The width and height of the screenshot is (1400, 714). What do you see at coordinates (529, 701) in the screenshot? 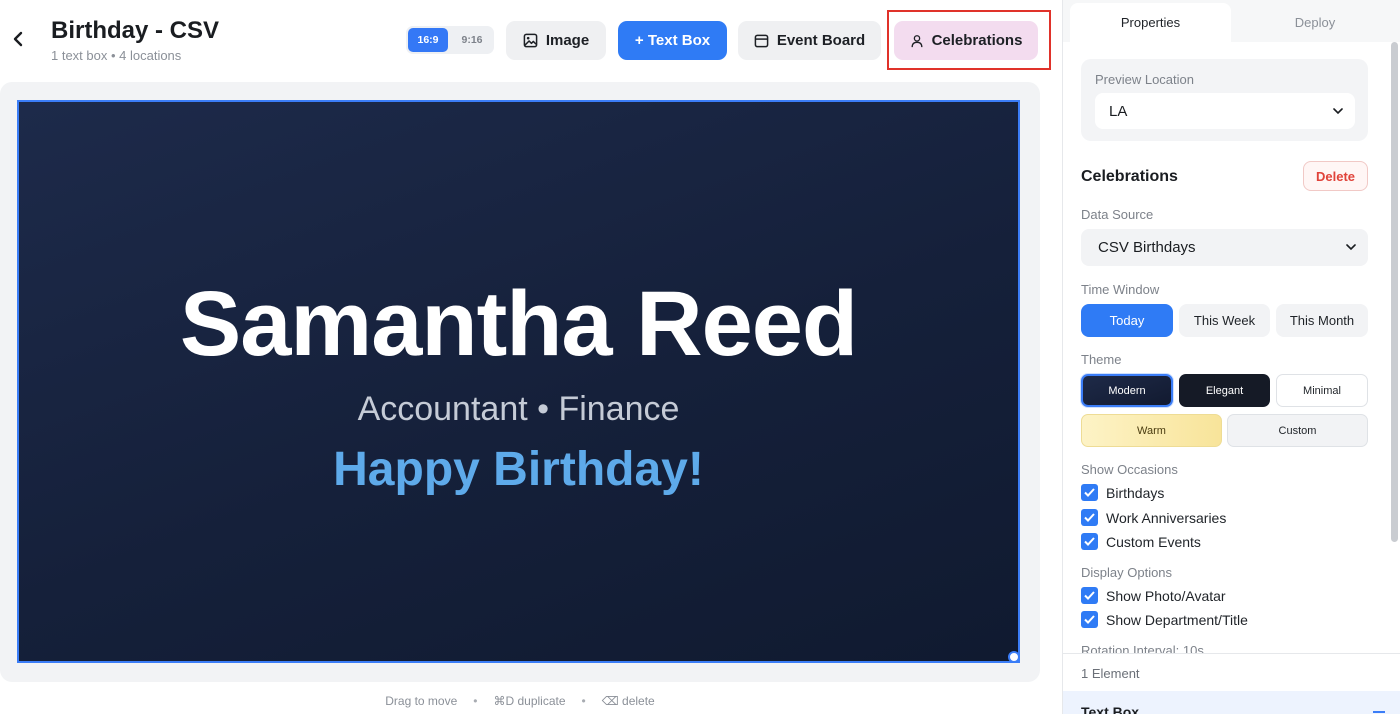
I see `hint-duplicate: ⌘D duplicate` at bounding box center [529, 701].